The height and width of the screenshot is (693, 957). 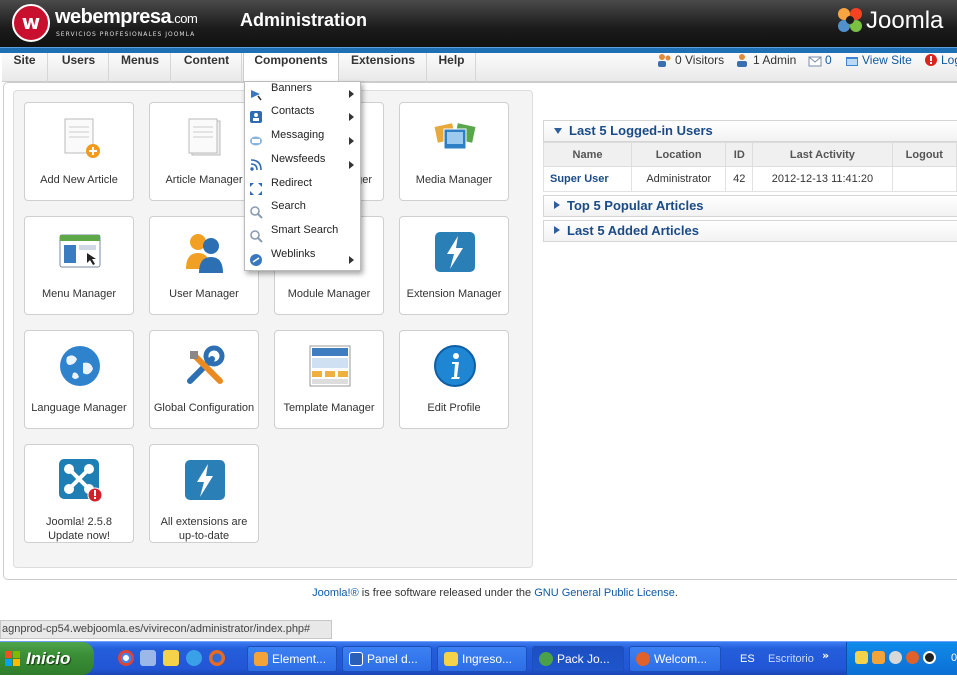 I want to click on menu-item-search: Search, so click(x=302, y=212).